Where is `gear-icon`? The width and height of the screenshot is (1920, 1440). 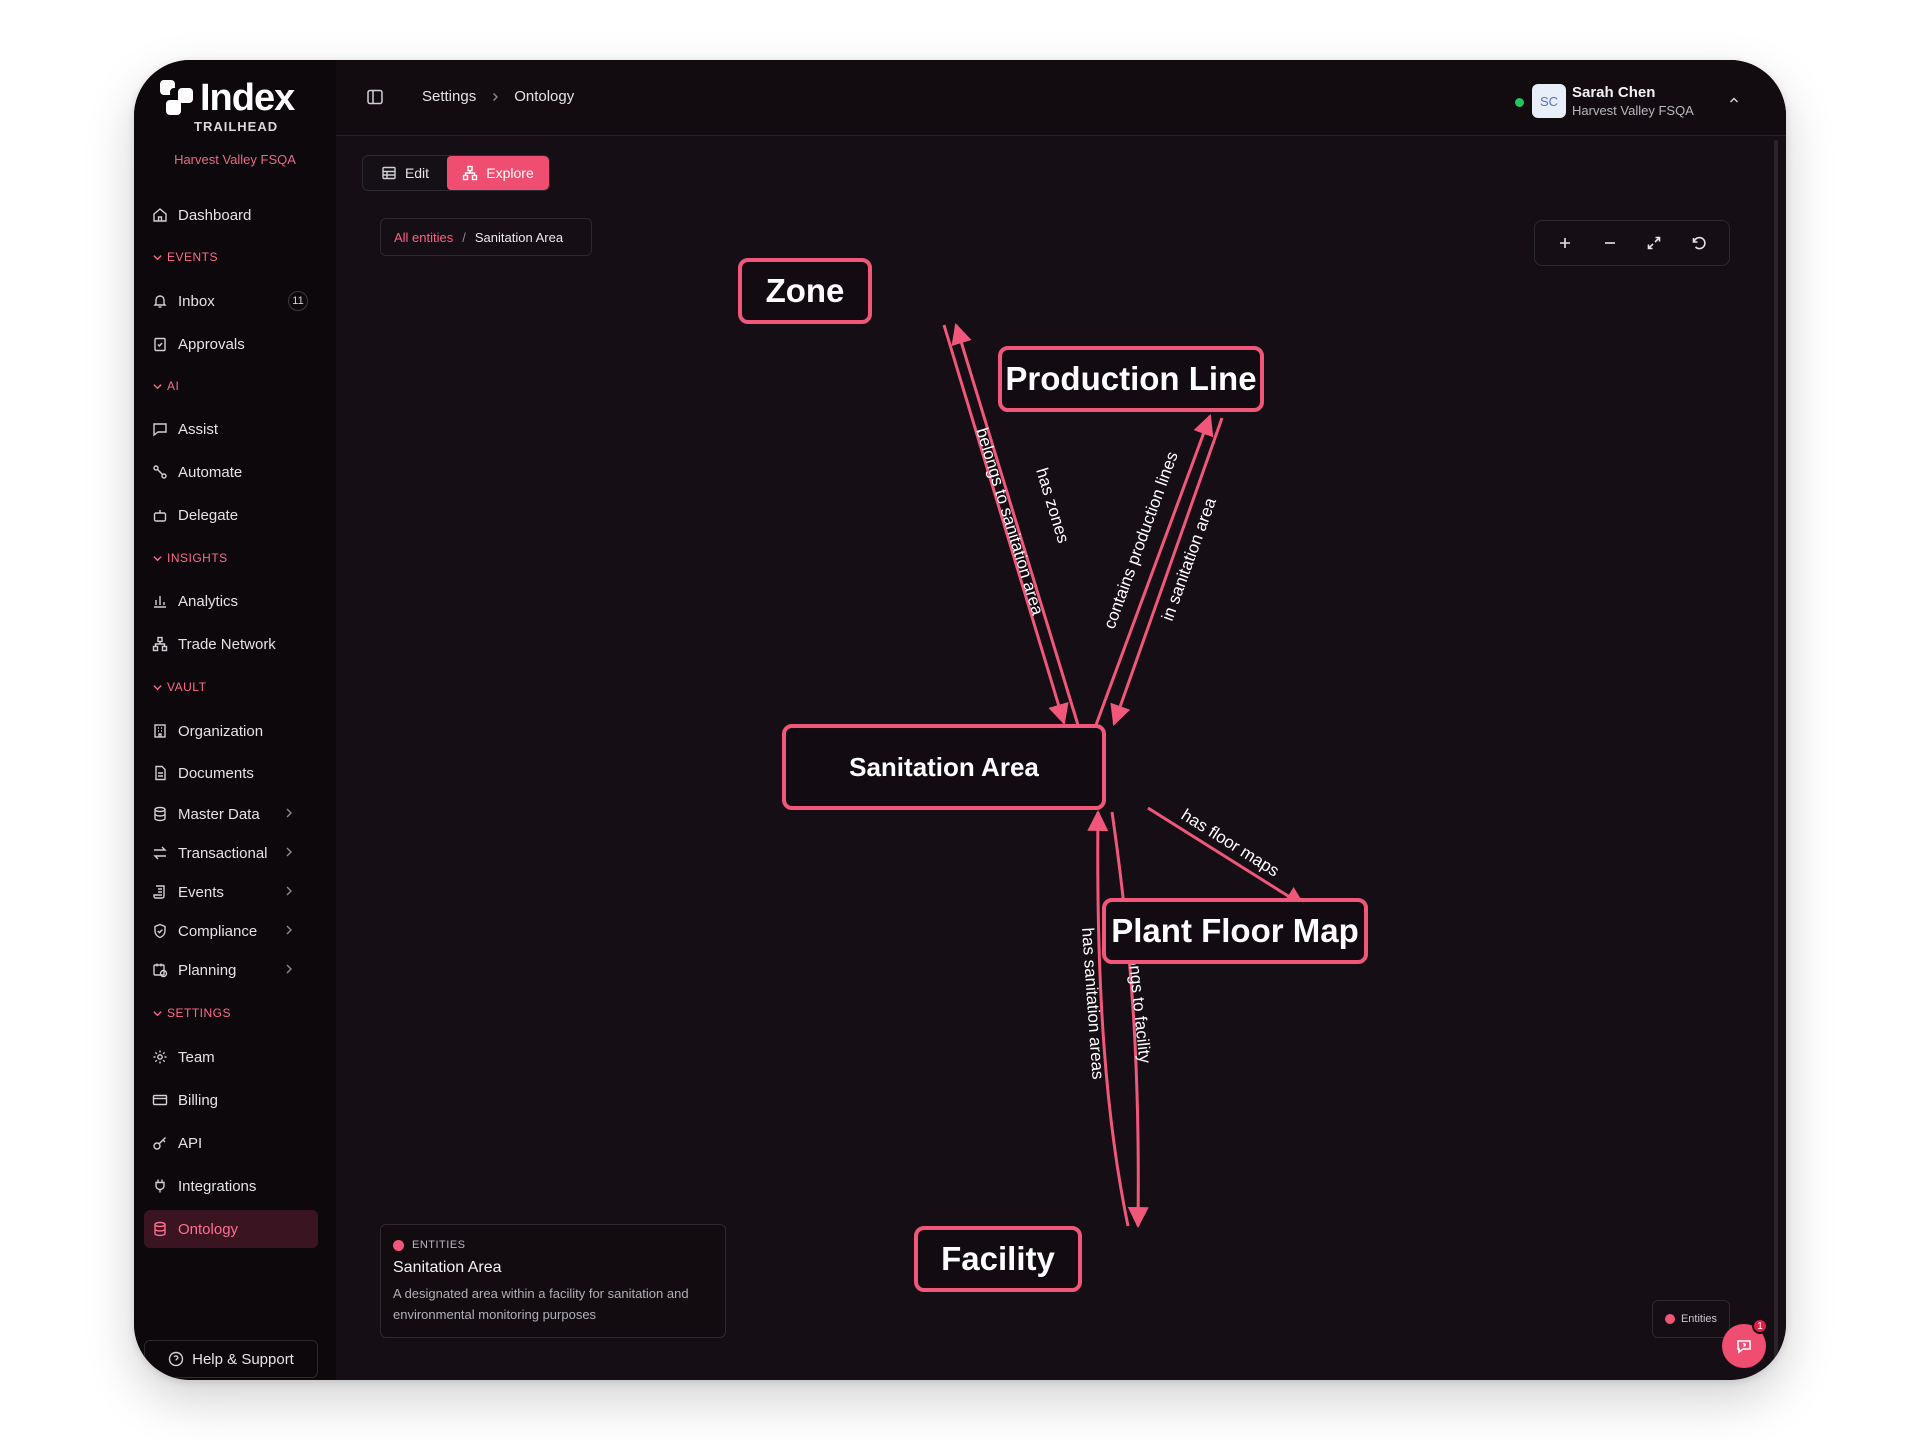
gear-icon is located at coordinates (160, 1057).